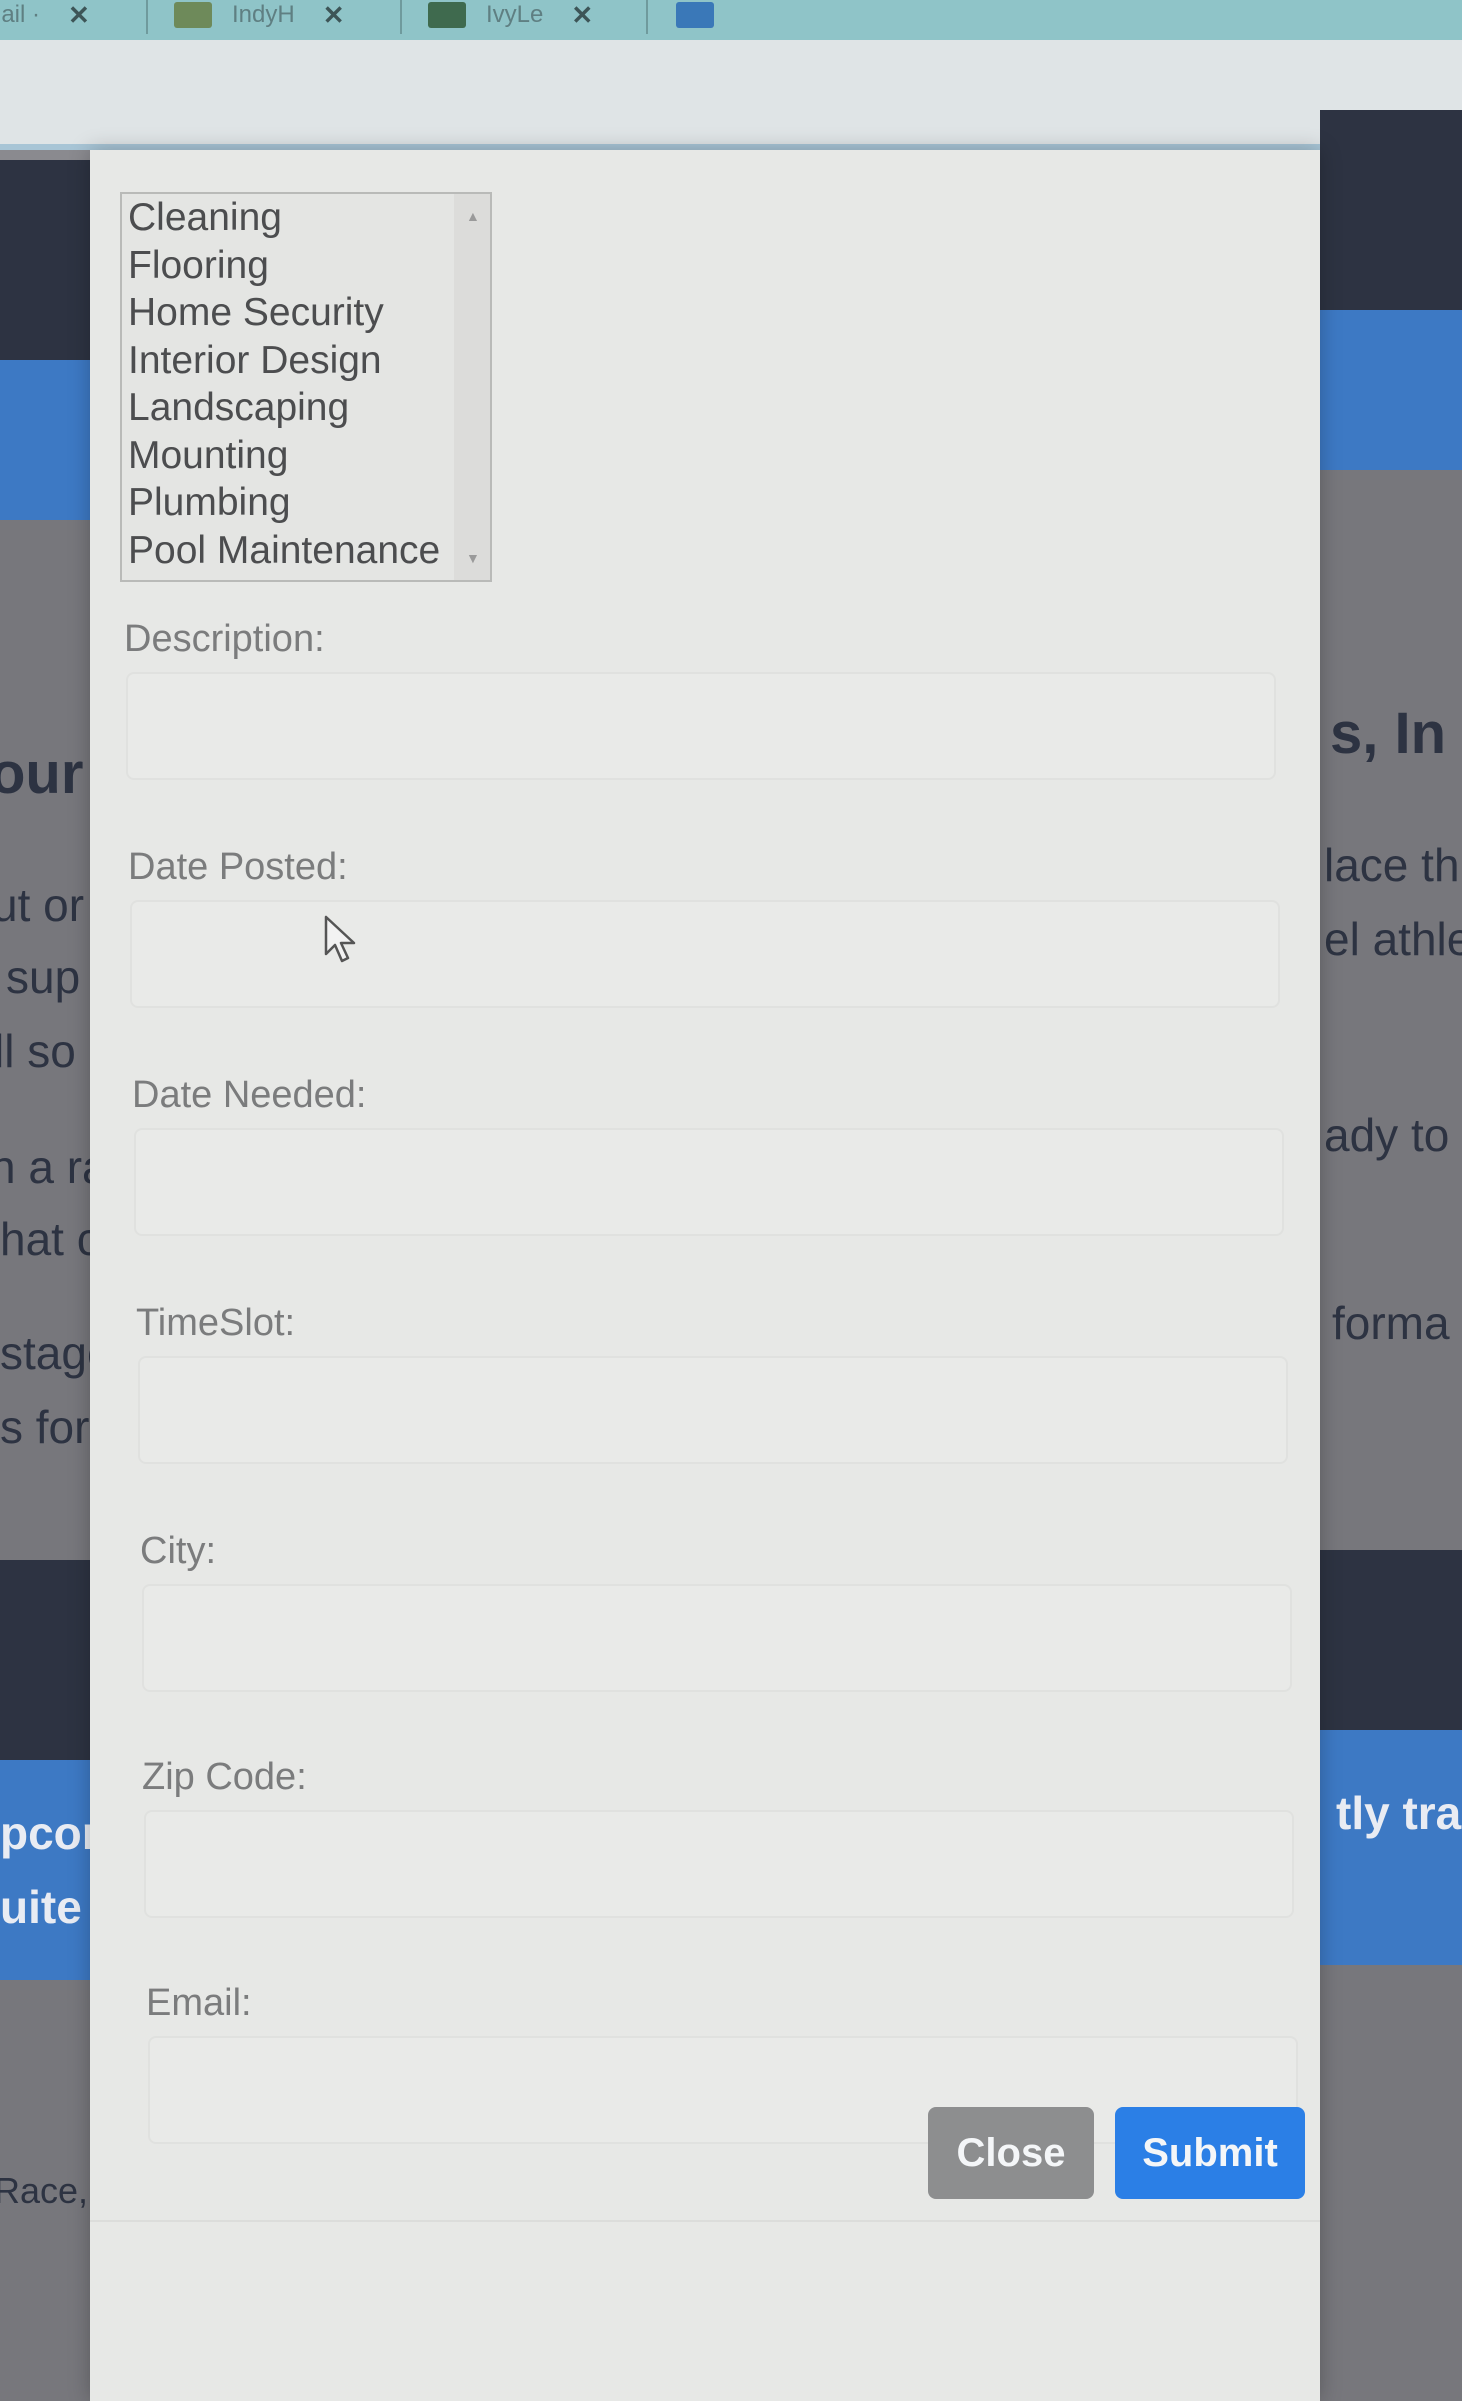 The image size is (1462, 2401). What do you see at coordinates (238, 867) in the screenshot?
I see `date-posted-label: Date Posted:` at bounding box center [238, 867].